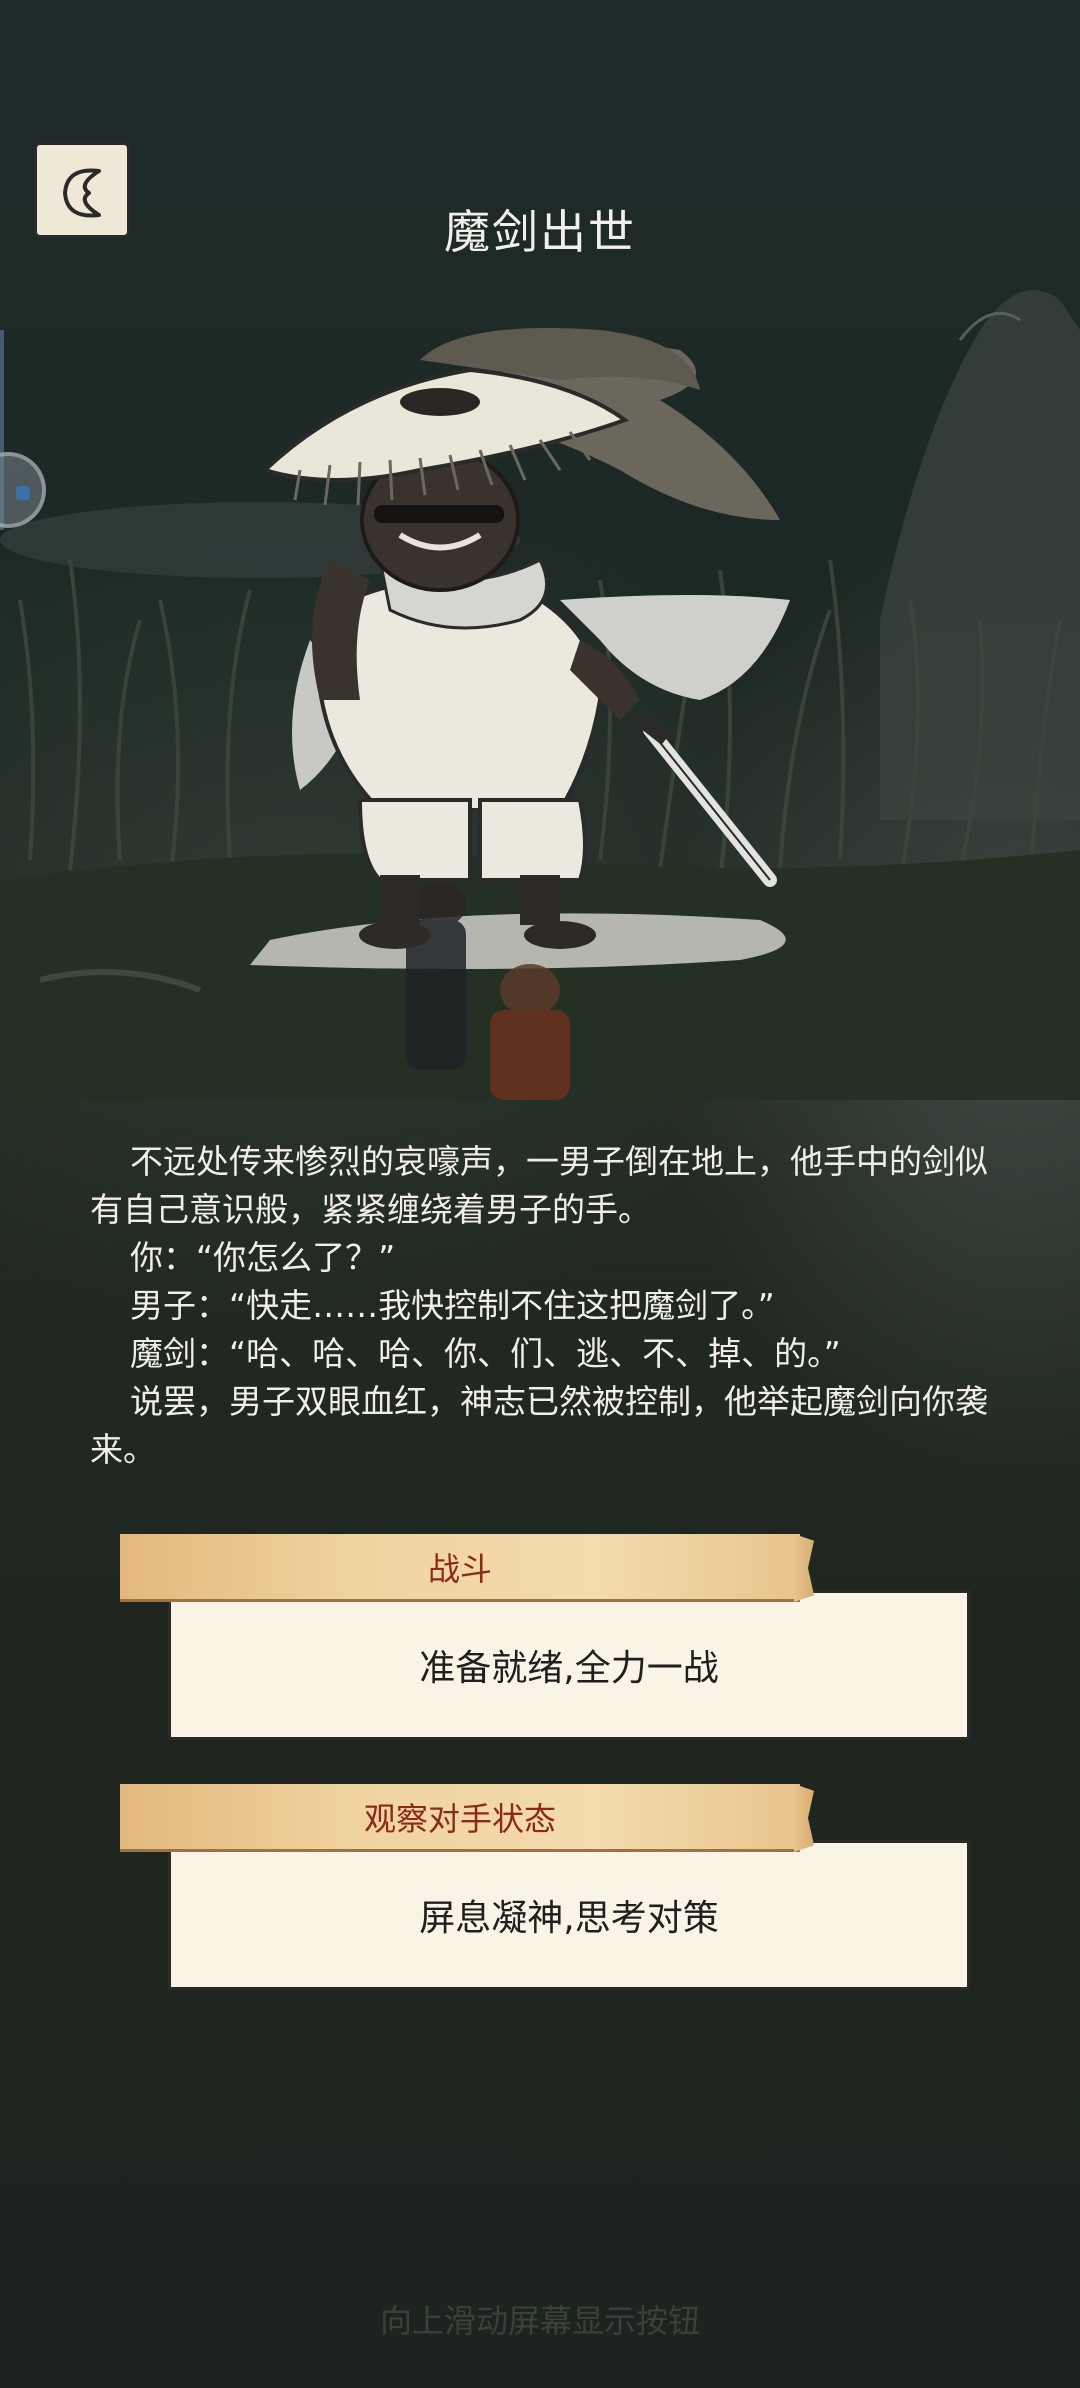  Describe the element at coordinates (539, 1425) in the screenshot. I see `story-paragraph: 说罢，男子双眼血红，神志已然被控制，他举起魔剑向你袭来。` at that location.